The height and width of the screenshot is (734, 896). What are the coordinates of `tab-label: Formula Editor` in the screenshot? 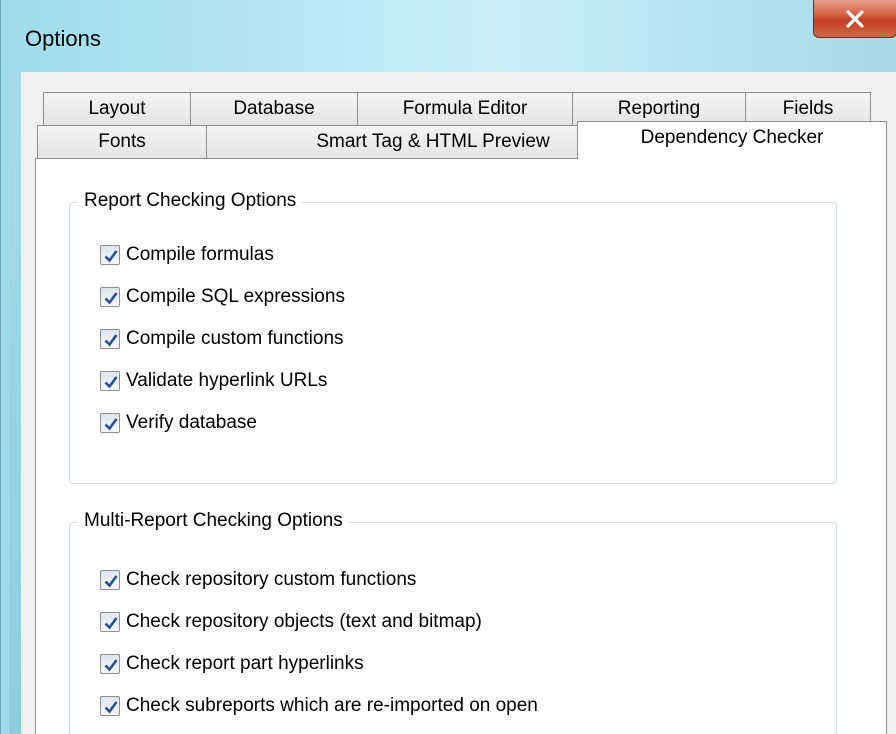 It's located at (465, 108).